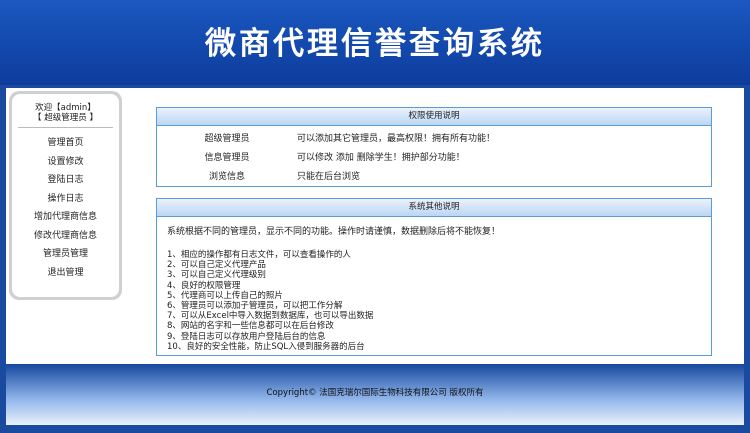 This screenshot has height=433, width=750. What do you see at coordinates (204, 285) in the screenshot?
I see `list-item: 4、良好的权限管理` at bounding box center [204, 285].